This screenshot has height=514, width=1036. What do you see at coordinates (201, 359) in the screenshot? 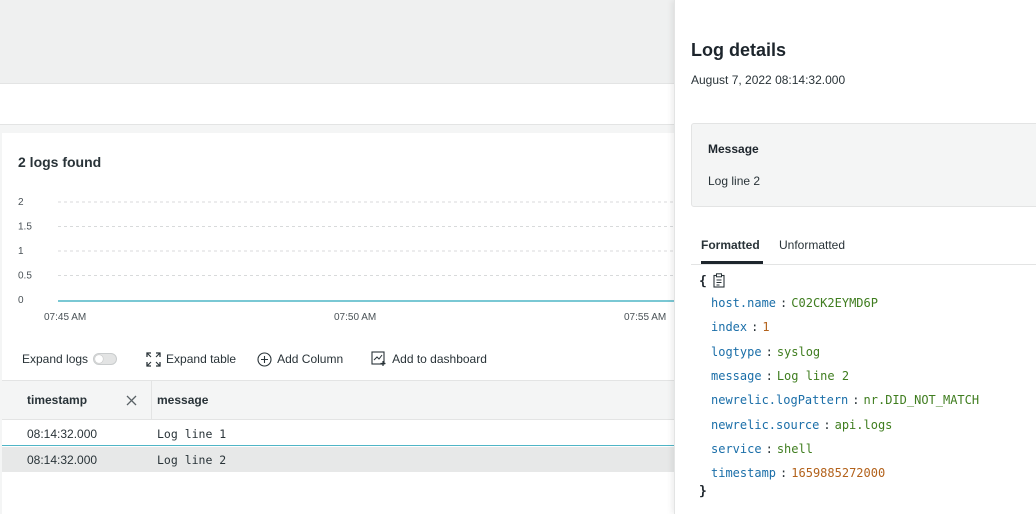
I see `expand-table-label: Expand table` at bounding box center [201, 359].